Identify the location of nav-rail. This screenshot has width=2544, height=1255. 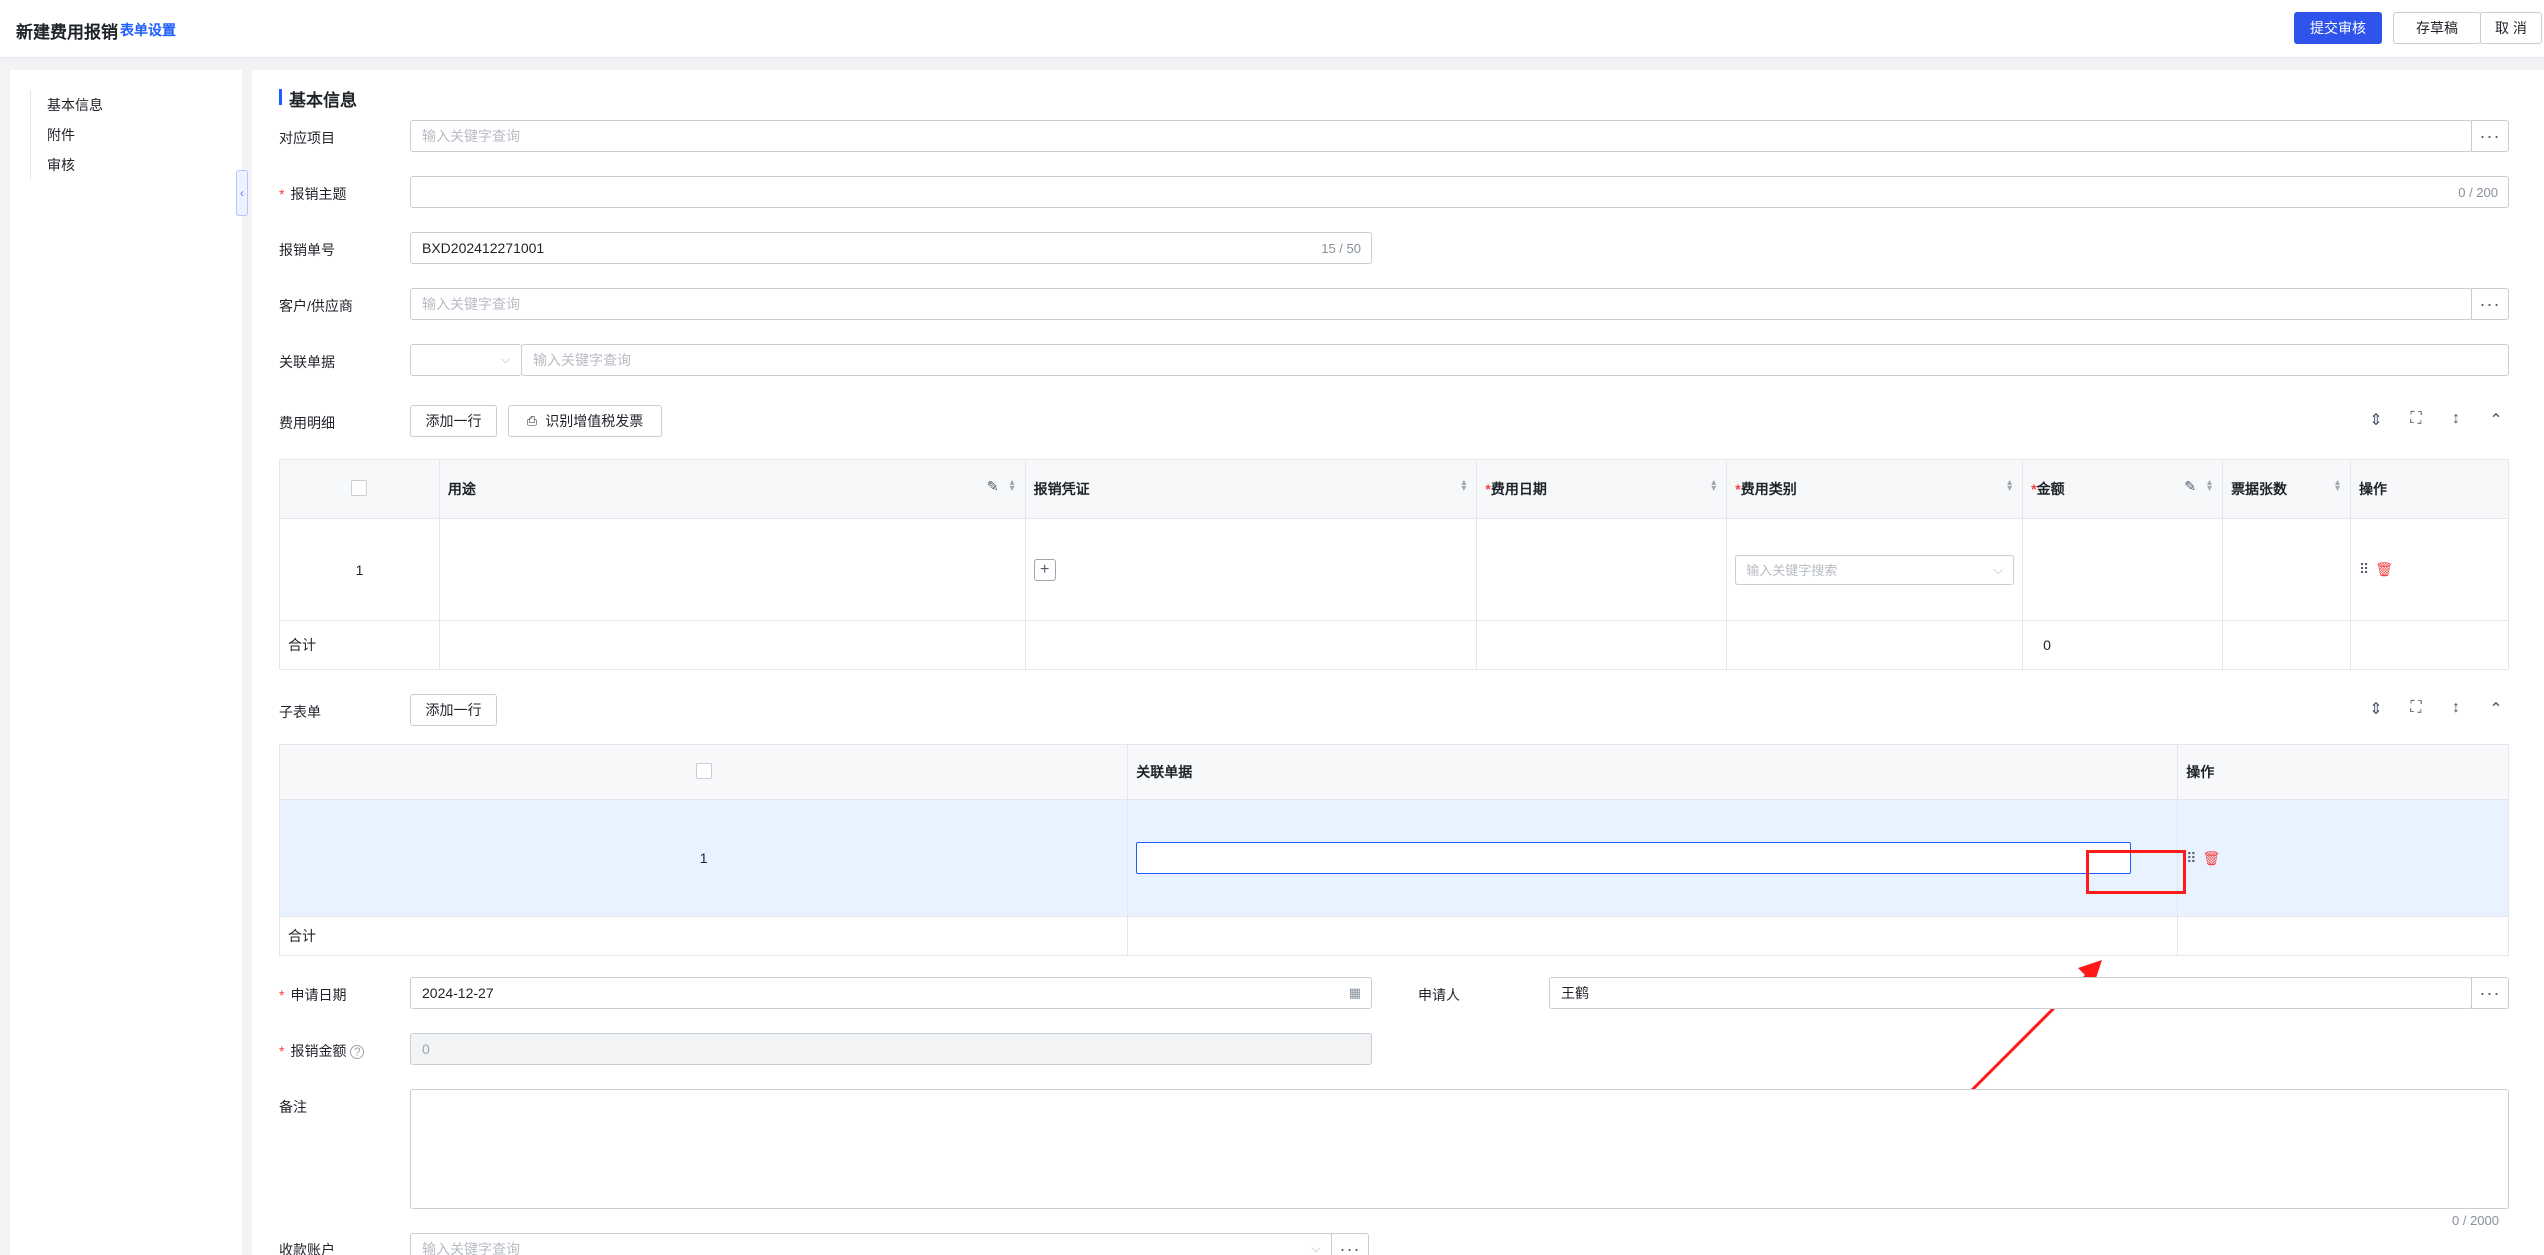
(30, 135).